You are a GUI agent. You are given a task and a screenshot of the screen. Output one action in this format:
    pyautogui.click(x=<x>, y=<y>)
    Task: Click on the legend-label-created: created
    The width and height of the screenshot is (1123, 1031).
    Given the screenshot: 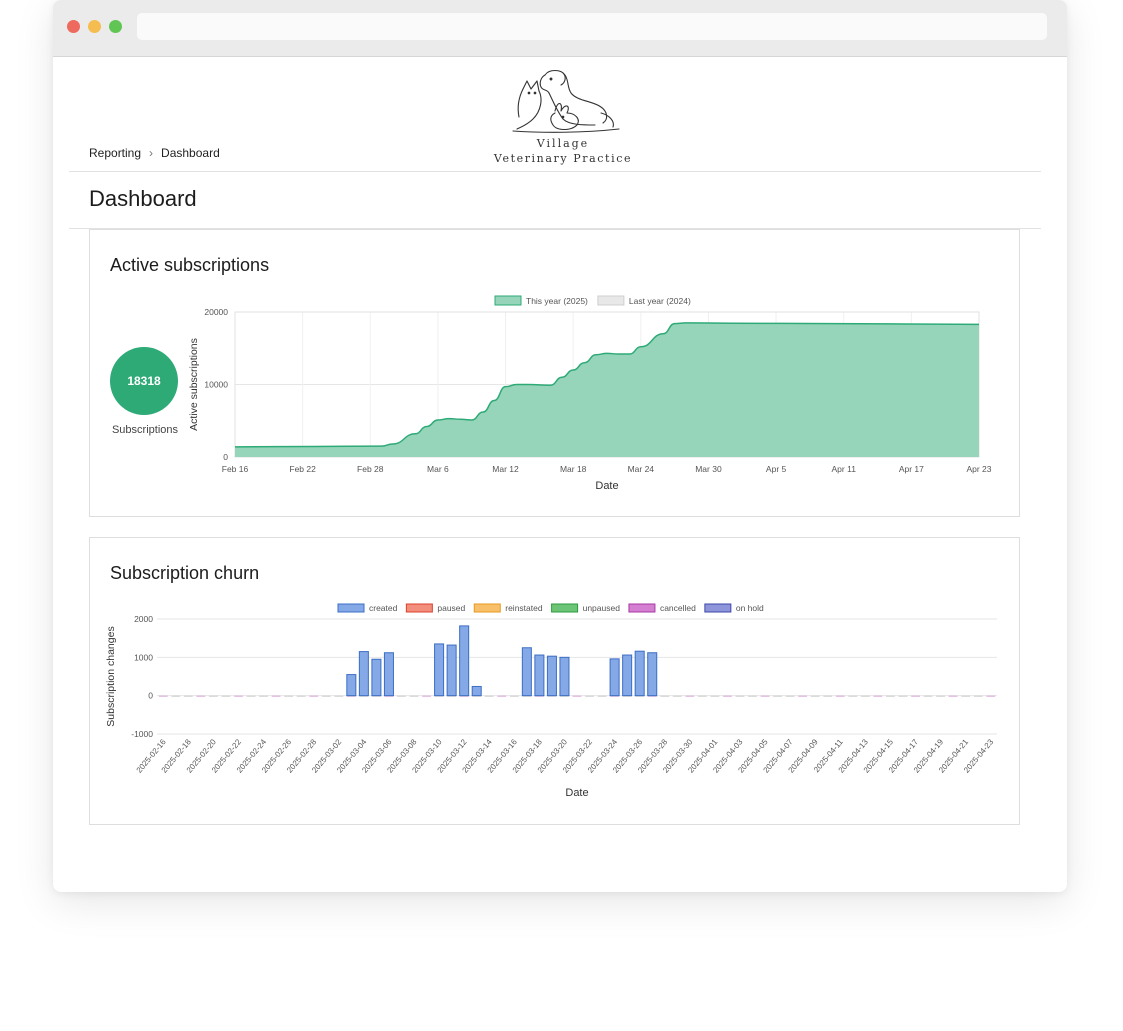 What is the action you would take?
    pyautogui.click(x=383, y=608)
    